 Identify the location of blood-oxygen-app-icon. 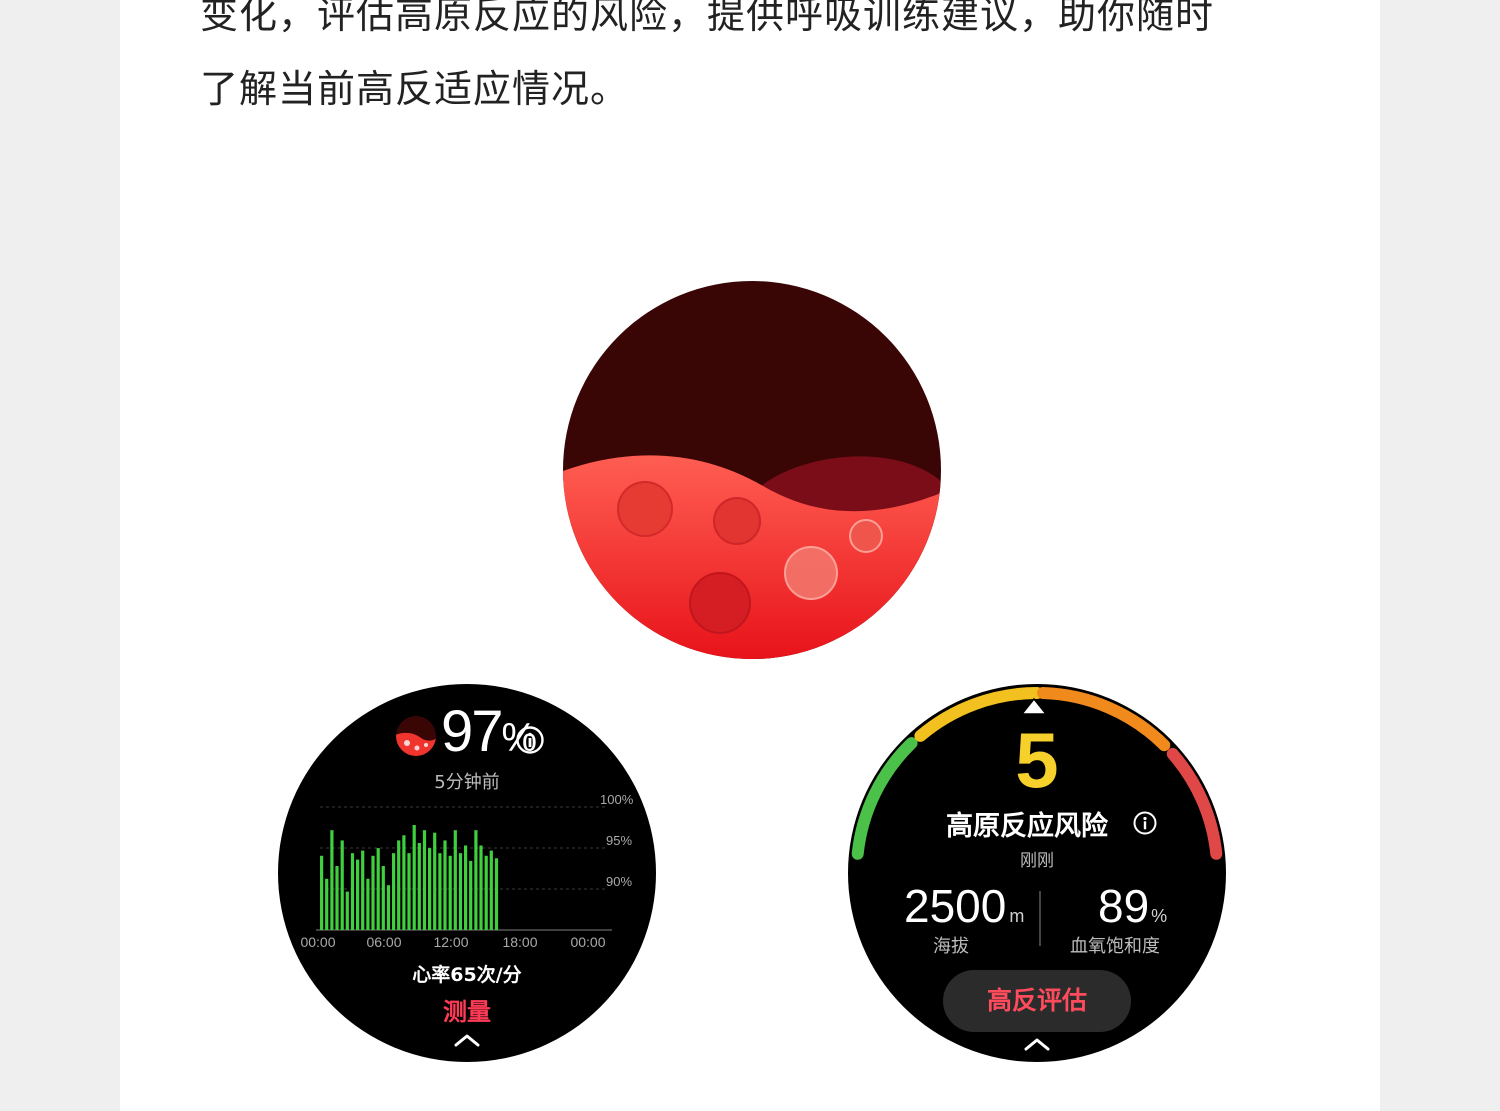
(752, 470).